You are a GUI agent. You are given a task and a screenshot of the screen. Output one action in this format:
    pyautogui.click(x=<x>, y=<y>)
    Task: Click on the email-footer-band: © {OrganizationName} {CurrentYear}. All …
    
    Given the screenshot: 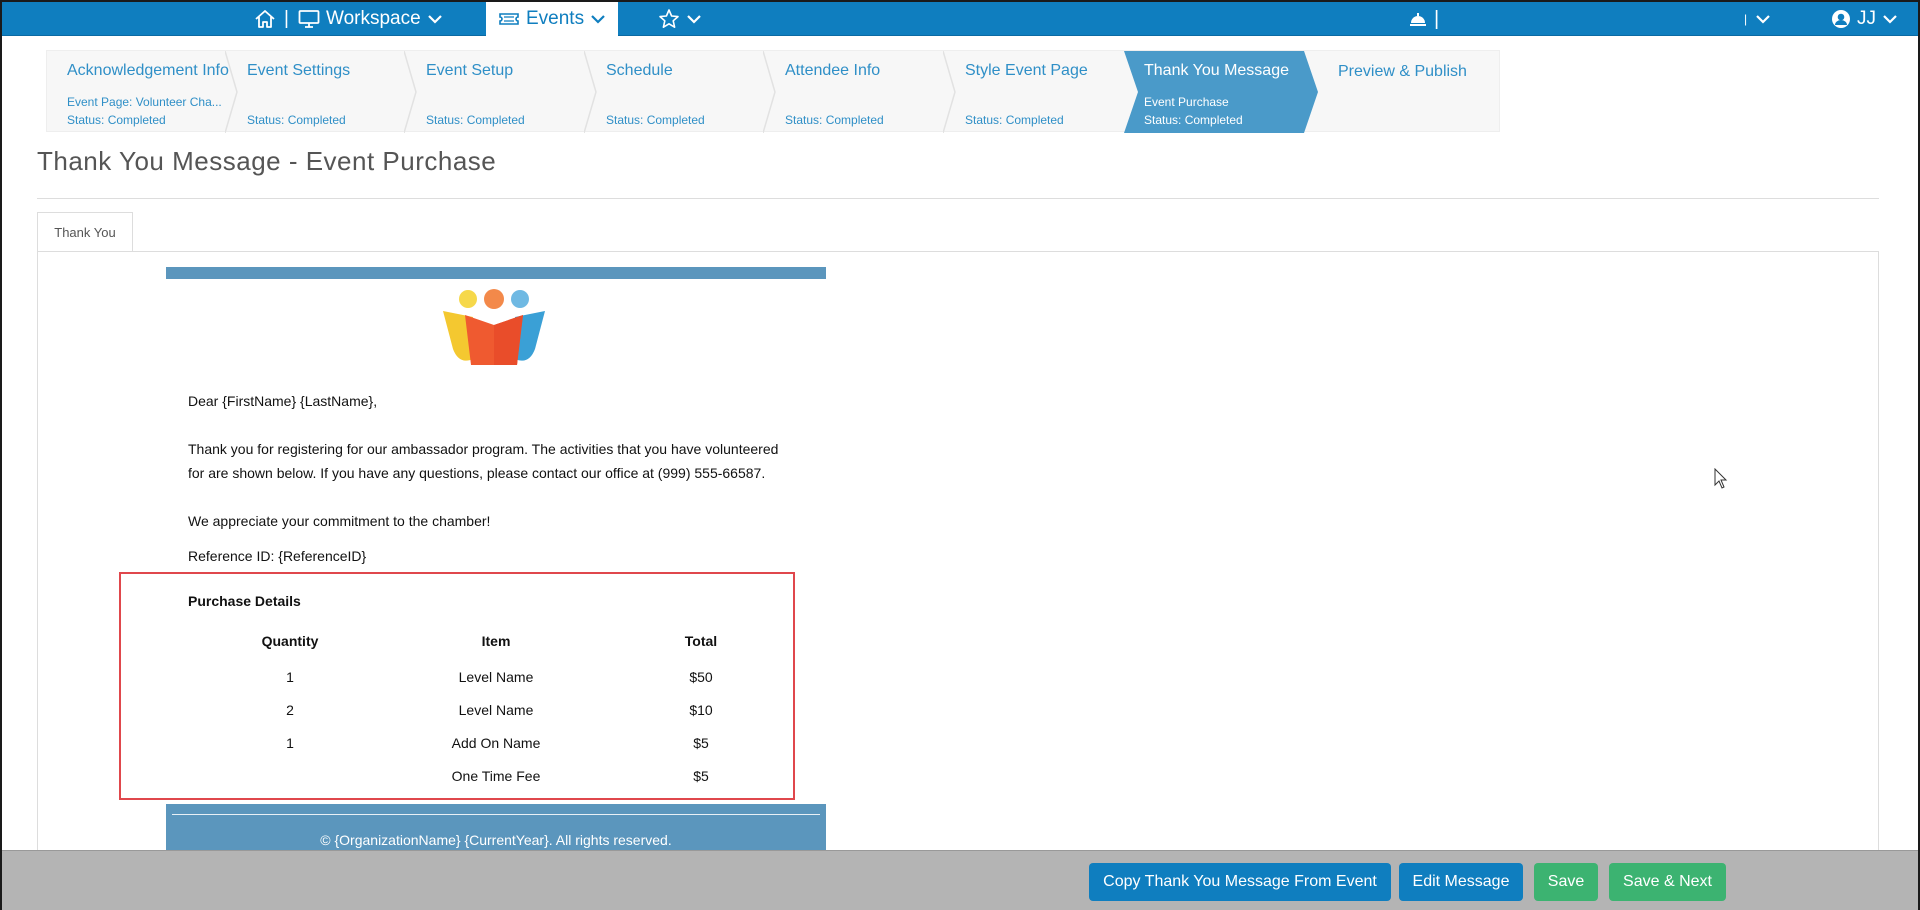 What is the action you would take?
    pyautogui.click(x=496, y=828)
    